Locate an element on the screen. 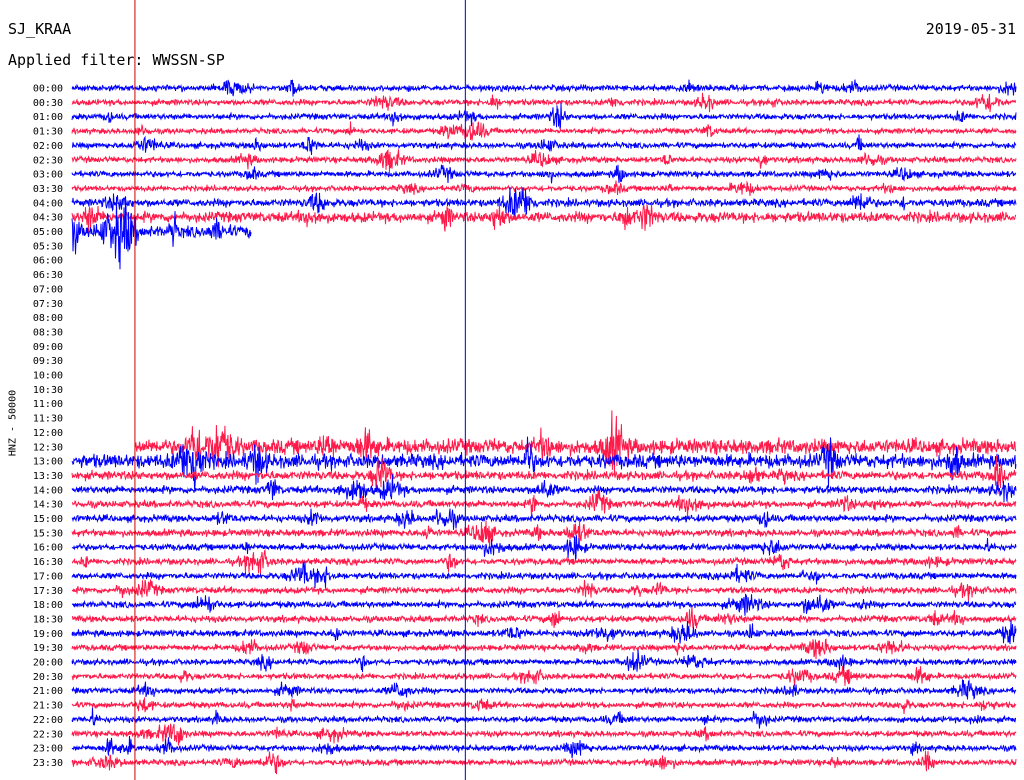 This screenshot has width=1024, height=780. row-label: 09:00 is located at coordinates (48, 347).